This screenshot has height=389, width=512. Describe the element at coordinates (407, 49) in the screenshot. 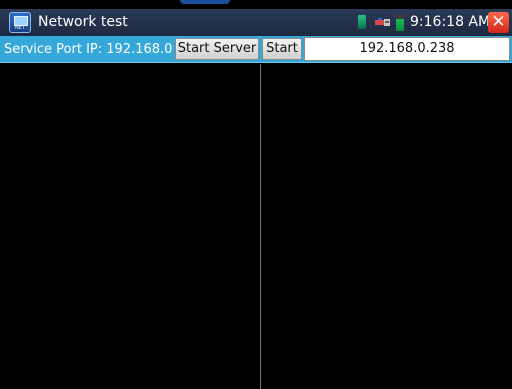

I see `target-ip-input: 192.168.0.238` at that location.